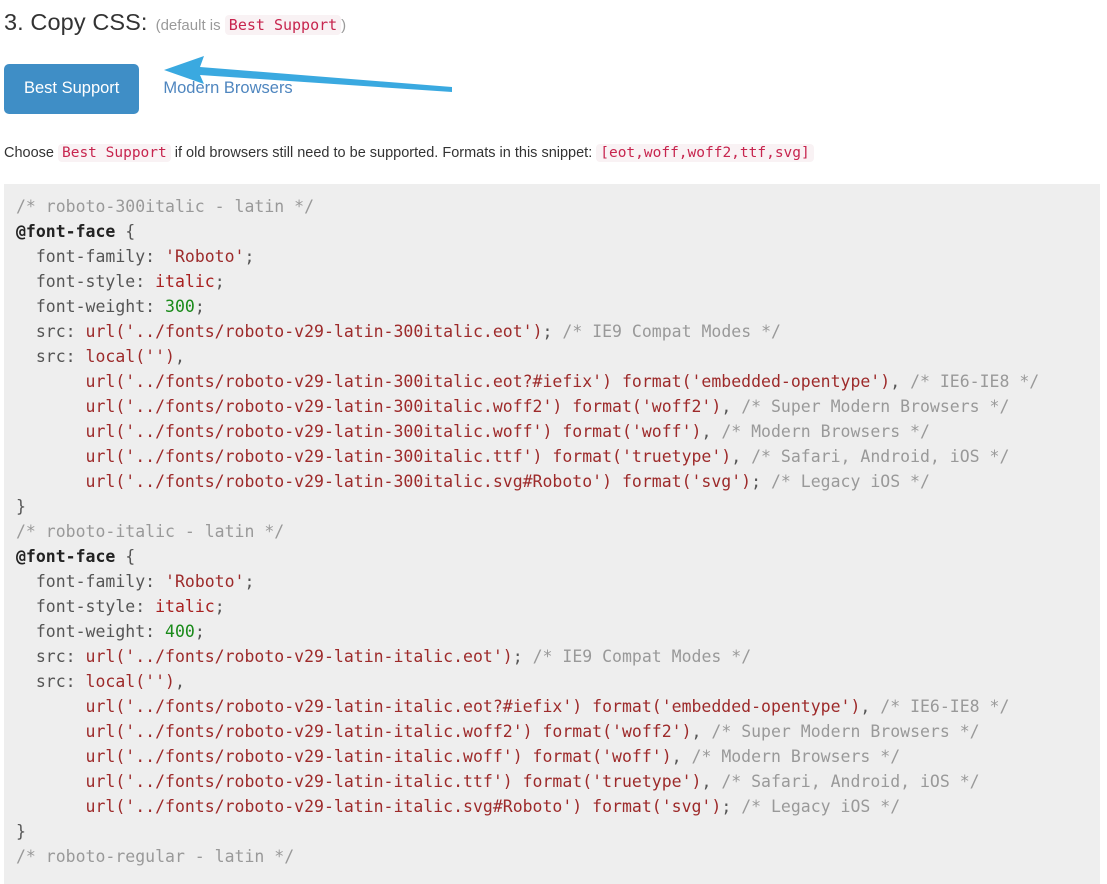 The width and height of the screenshot is (1107, 884). Describe the element at coordinates (227, 89) in the screenshot. I see `tab-modern-browsers: Modern Browsers` at that location.